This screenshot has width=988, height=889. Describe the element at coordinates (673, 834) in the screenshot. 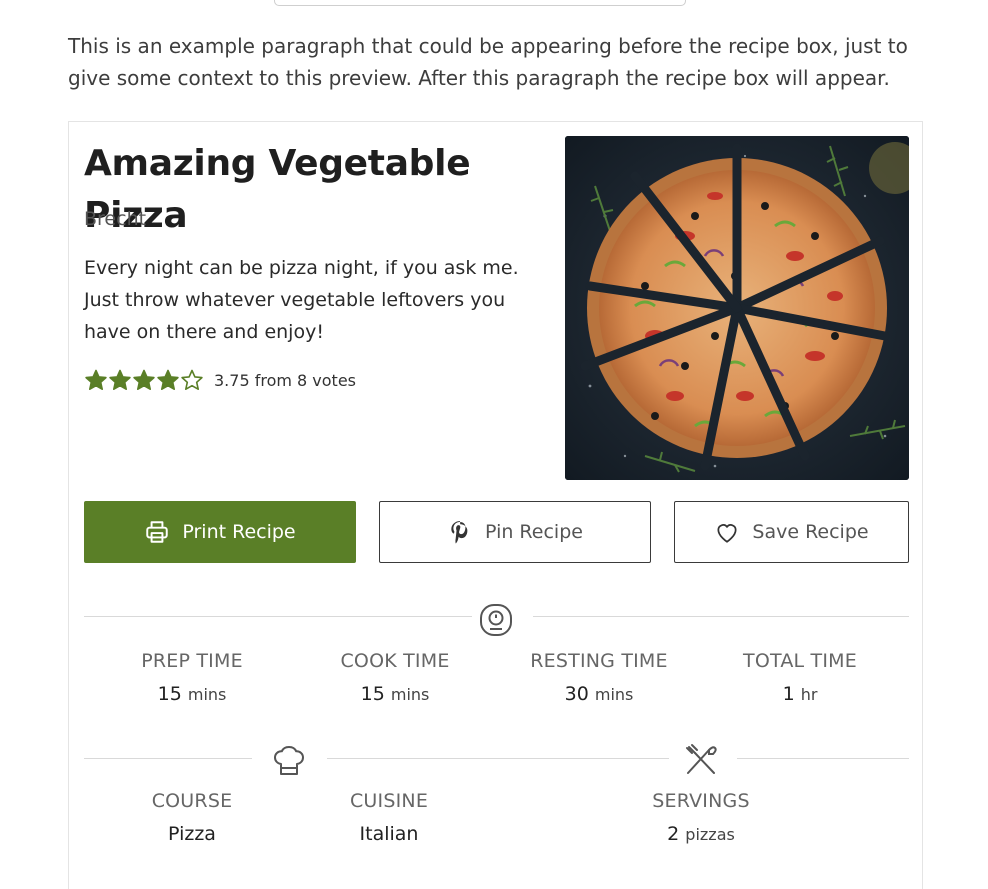

I see `servings-number: 2` at that location.